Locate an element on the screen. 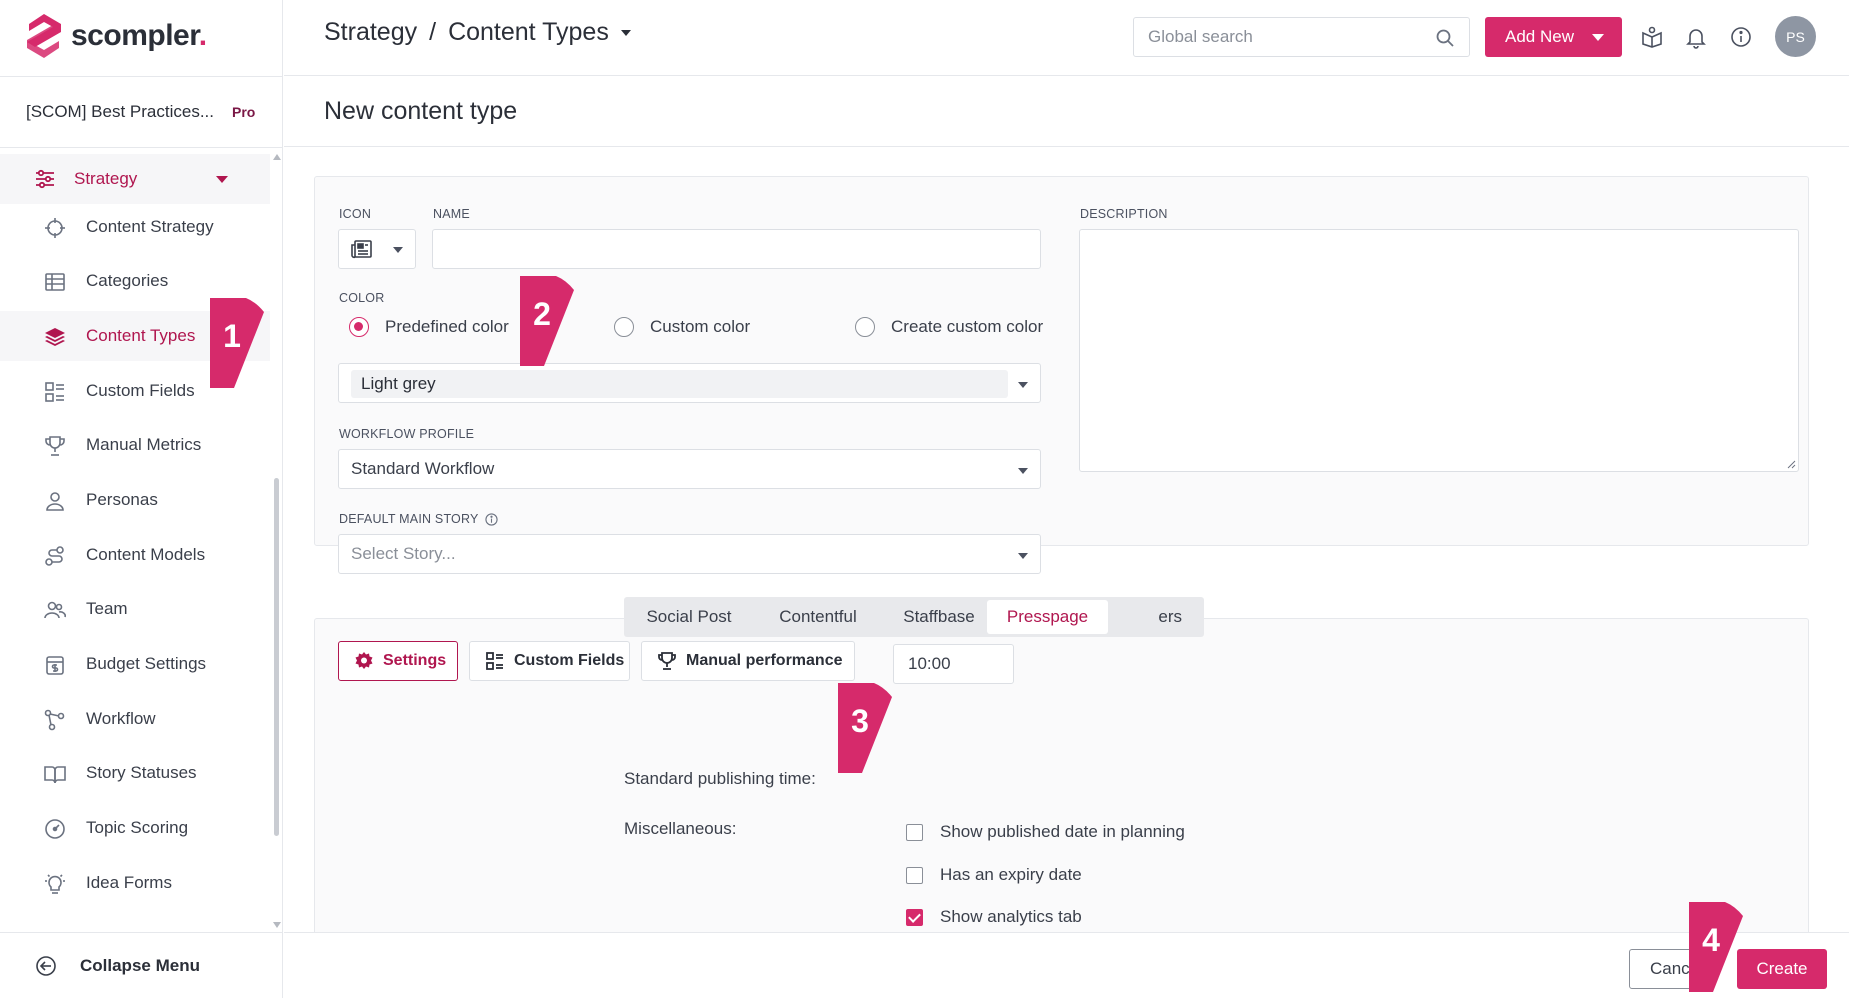 The height and width of the screenshot is (998, 1849). page-title-bar: New content type is located at coordinates (1066, 112).